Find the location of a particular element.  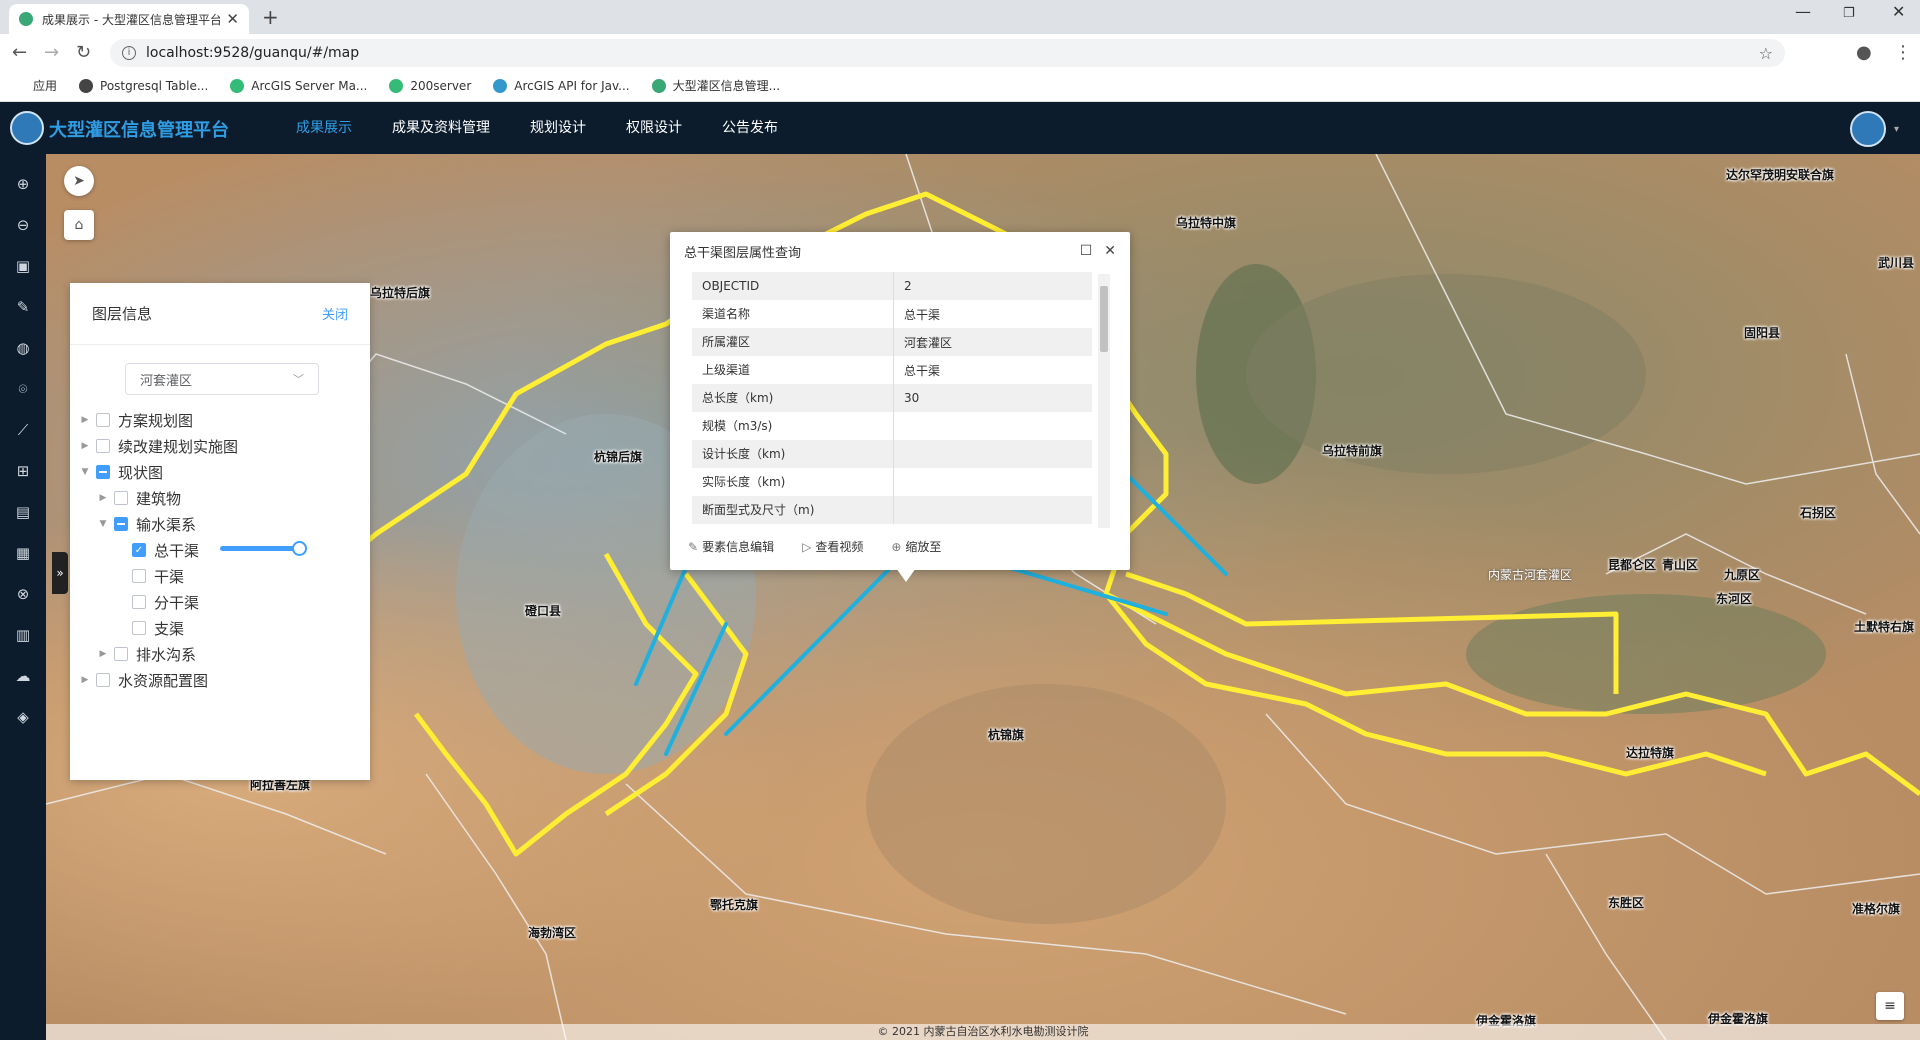

table-row: 规模（m3/s) is located at coordinates (892, 426).